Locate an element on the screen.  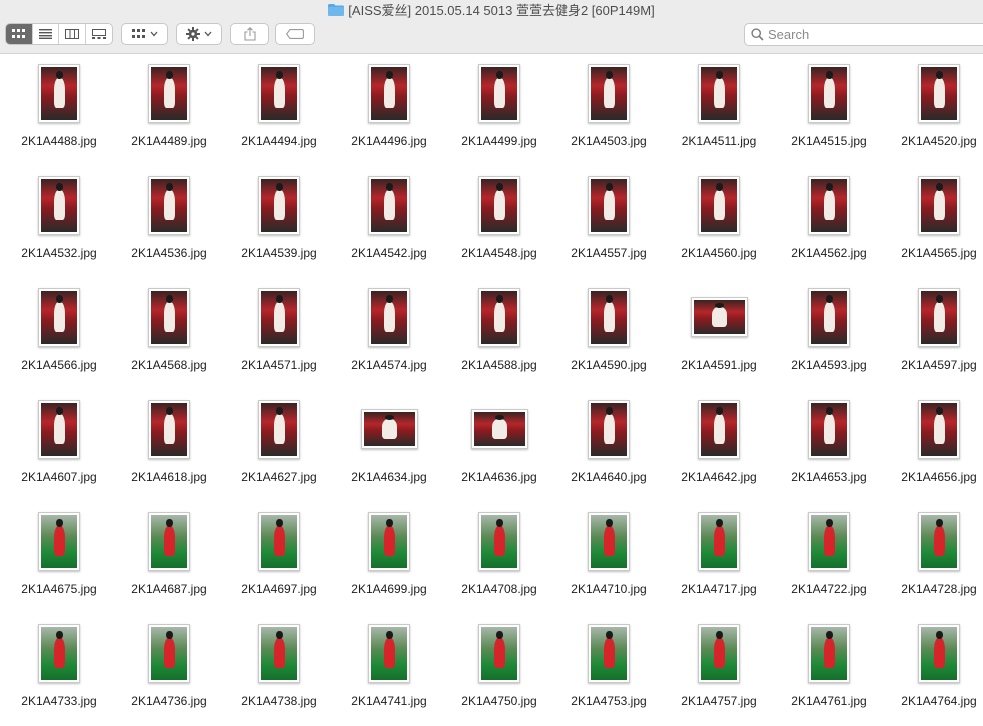
search-field: Search is located at coordinates (863, 34).